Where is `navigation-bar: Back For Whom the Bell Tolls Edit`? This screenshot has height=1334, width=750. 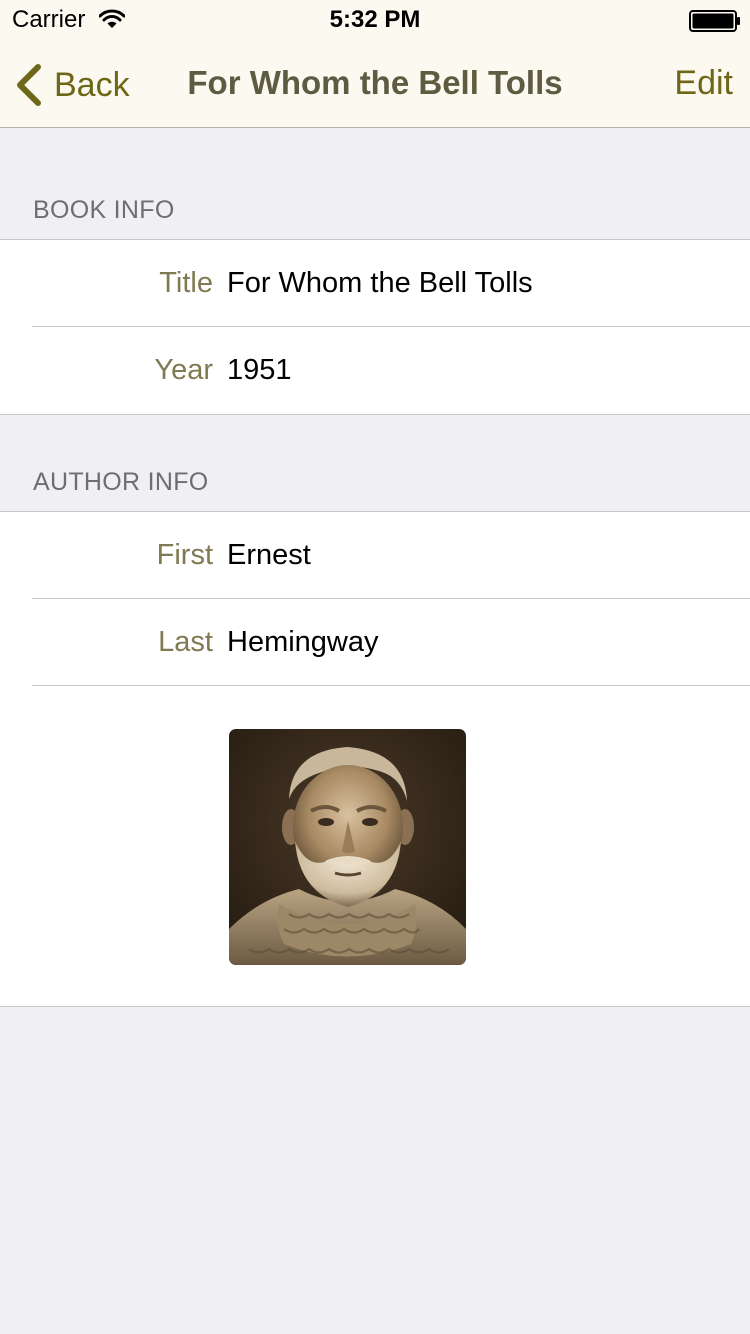
navigation-bar: Back For Whom the Bell Tolls Edit is located at coordinates (375, 84).